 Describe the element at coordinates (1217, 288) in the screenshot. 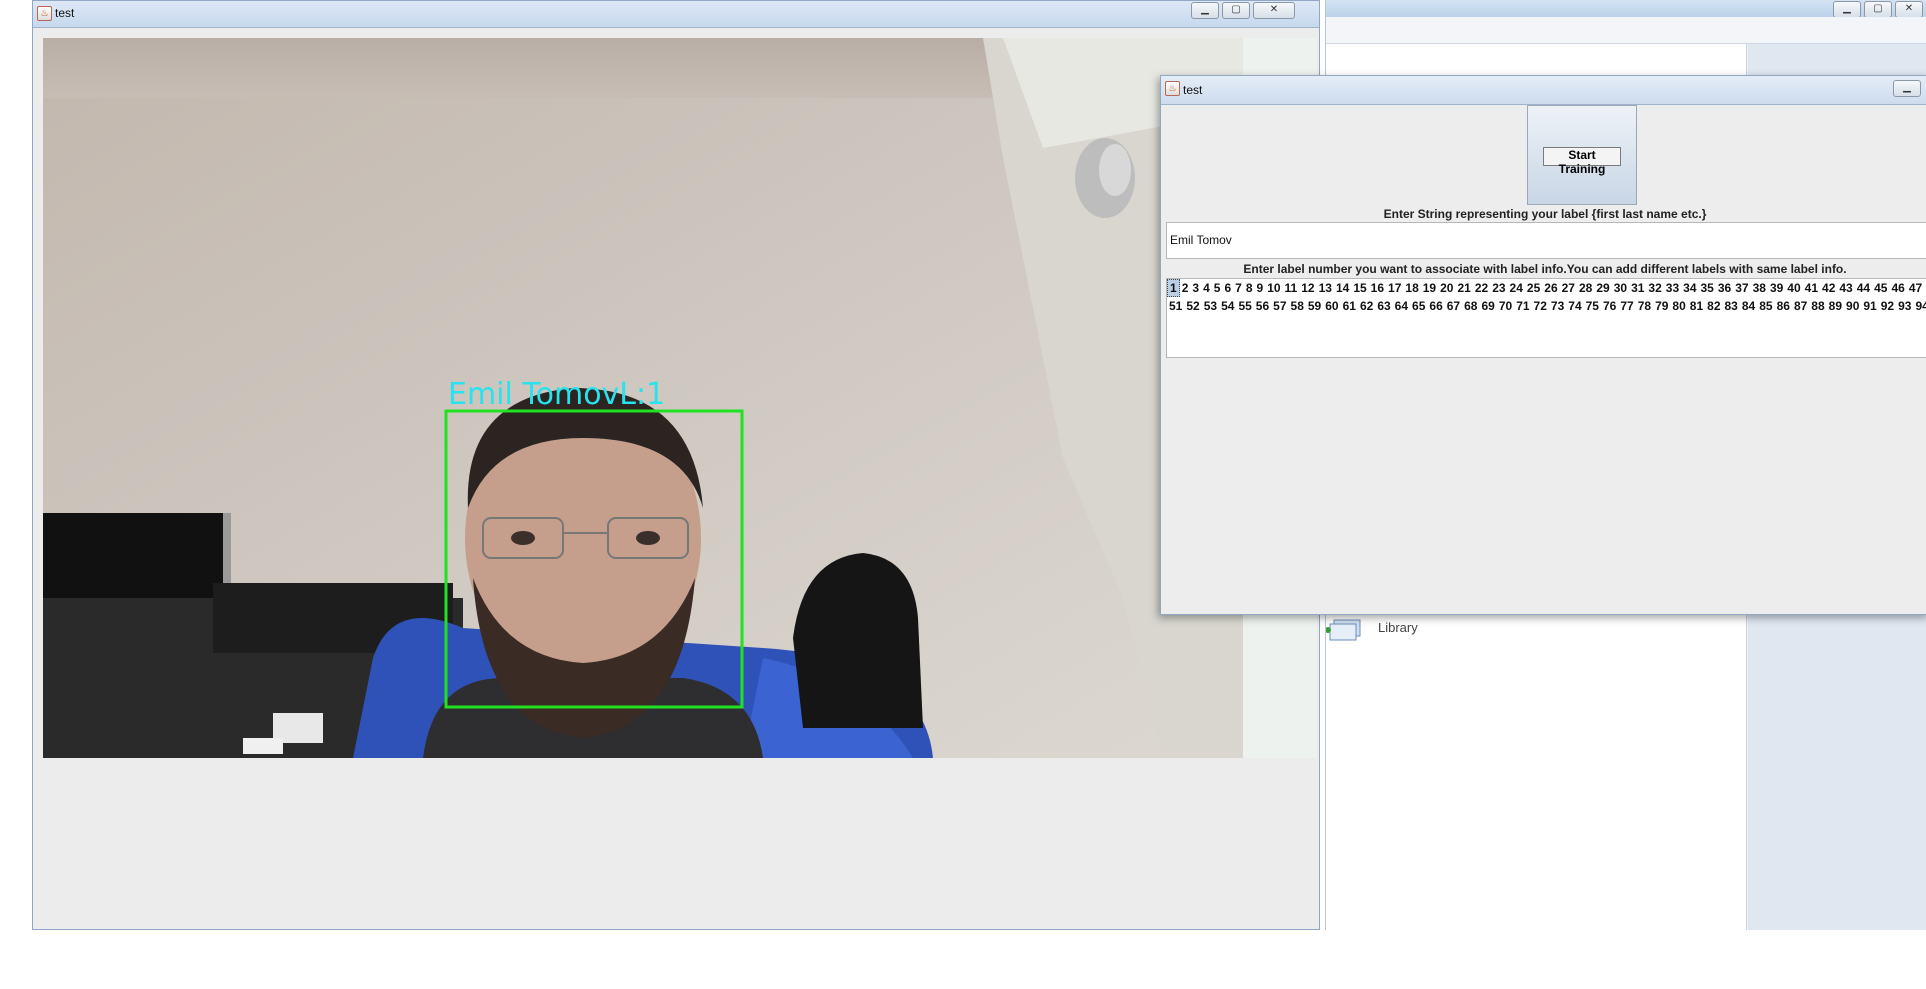

I see `label-number-item: 5` at that location.